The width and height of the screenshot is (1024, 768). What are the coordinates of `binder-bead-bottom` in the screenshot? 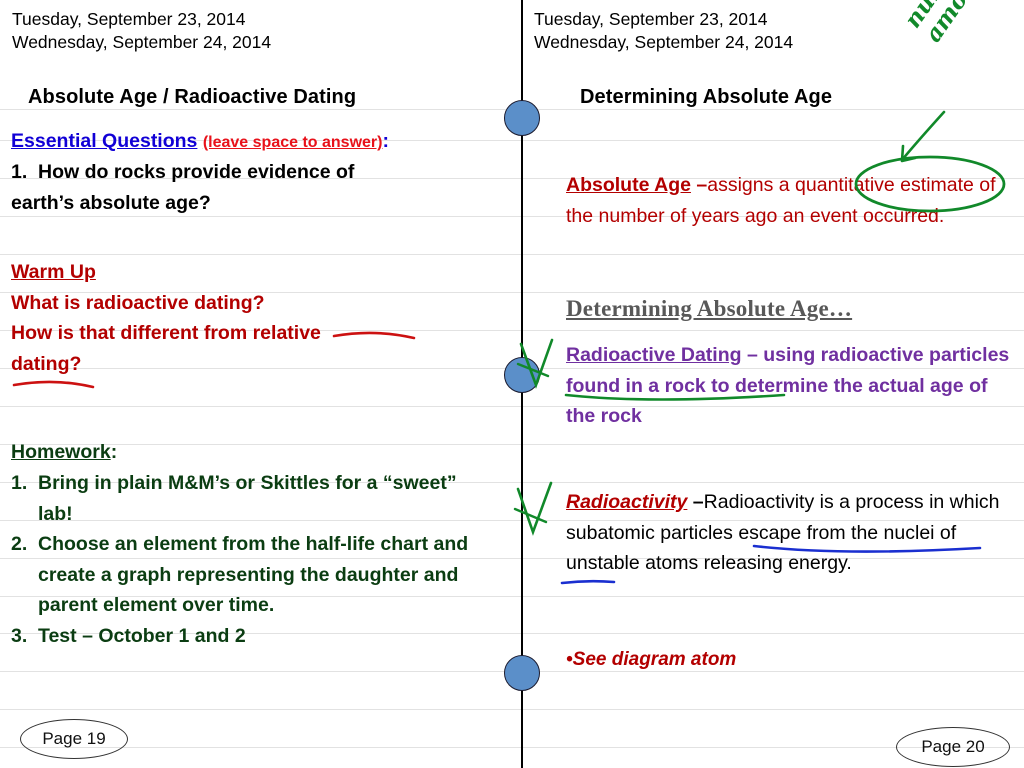 It's located at (522, 673).